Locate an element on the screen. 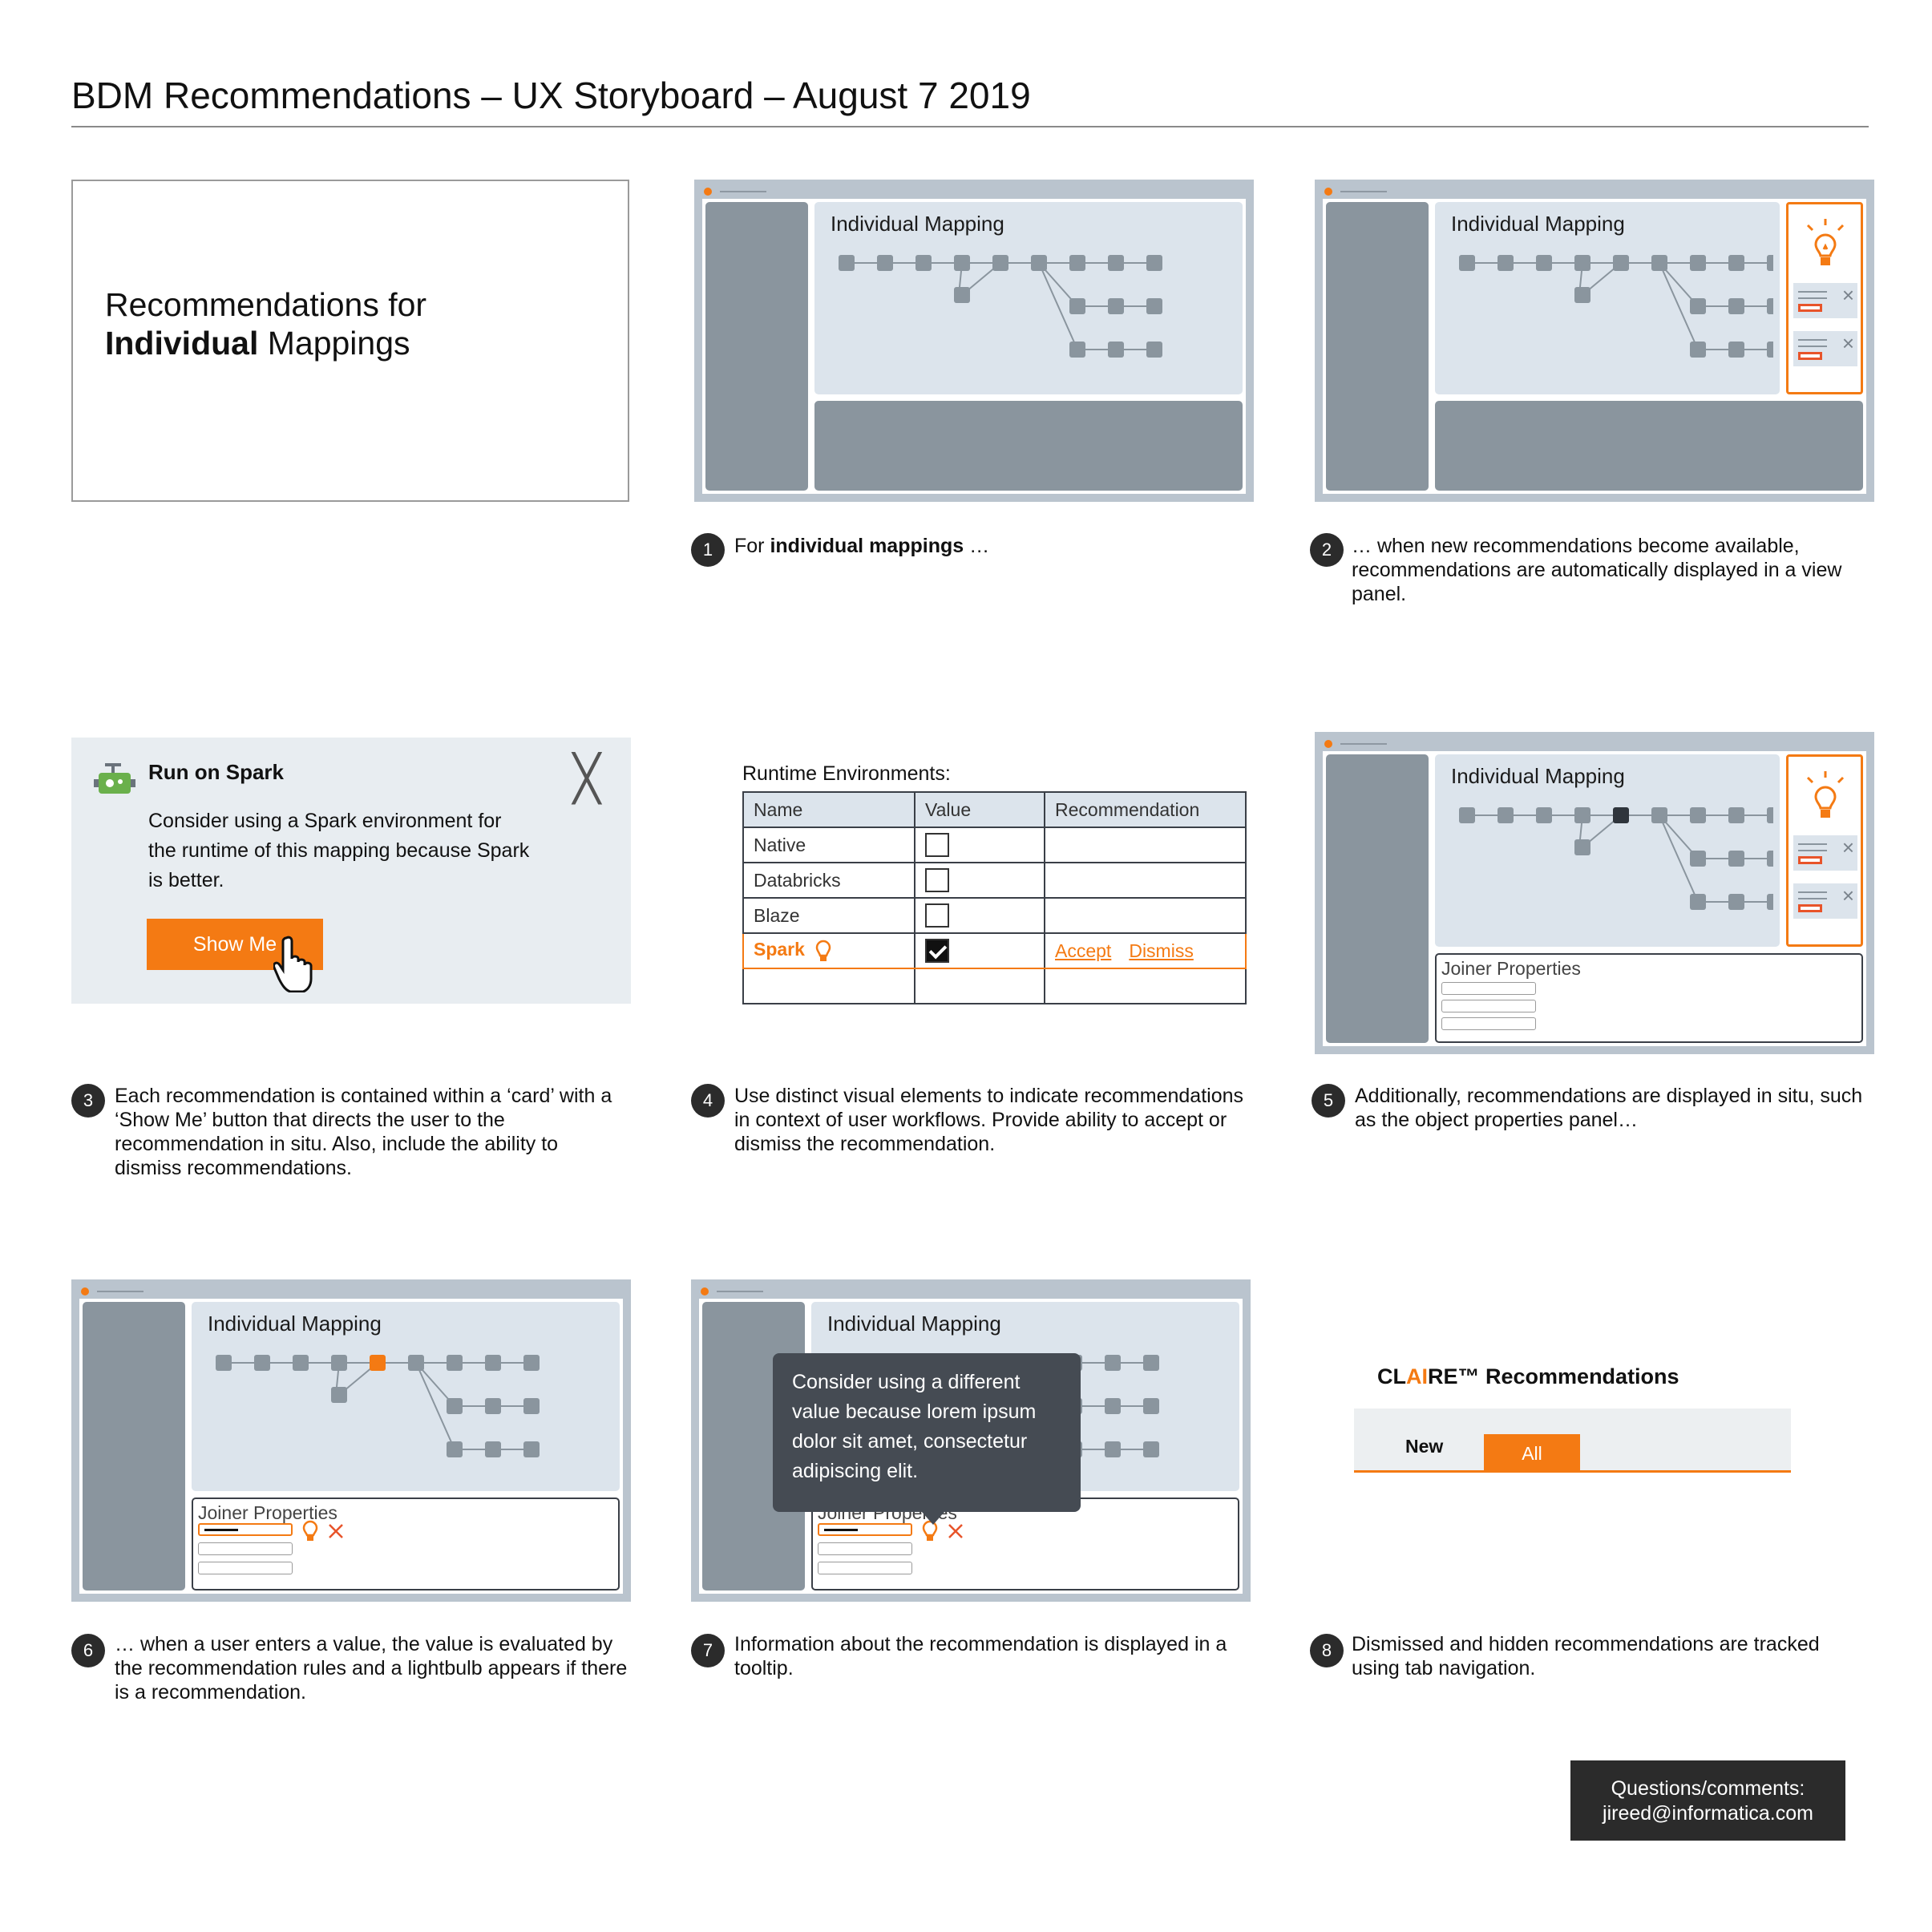 Image resolution: width=1932 pixels, height=1932 pixels. recommendation-panel: × × is located at coordinates (1824, 850).